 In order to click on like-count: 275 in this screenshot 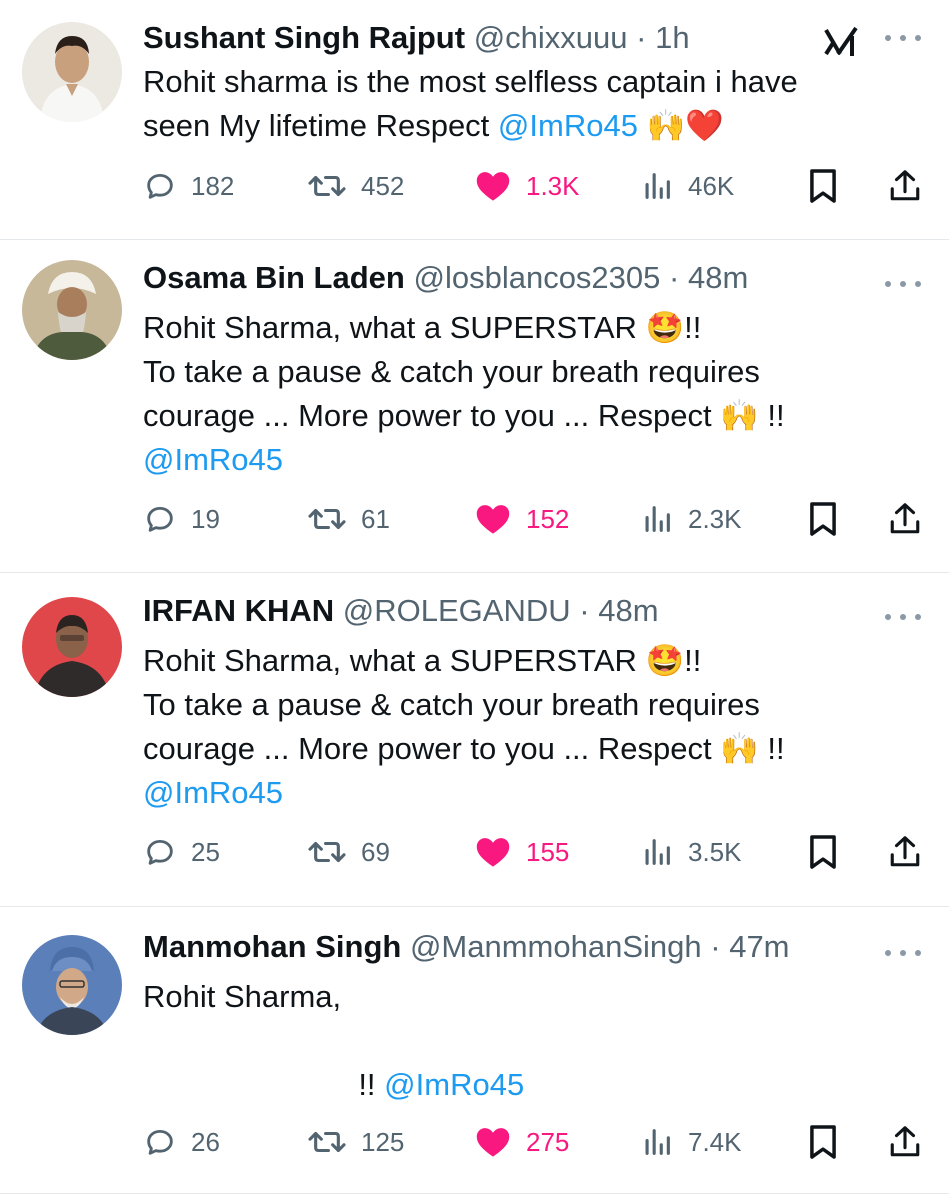, I will do `click(548, 1141)`.